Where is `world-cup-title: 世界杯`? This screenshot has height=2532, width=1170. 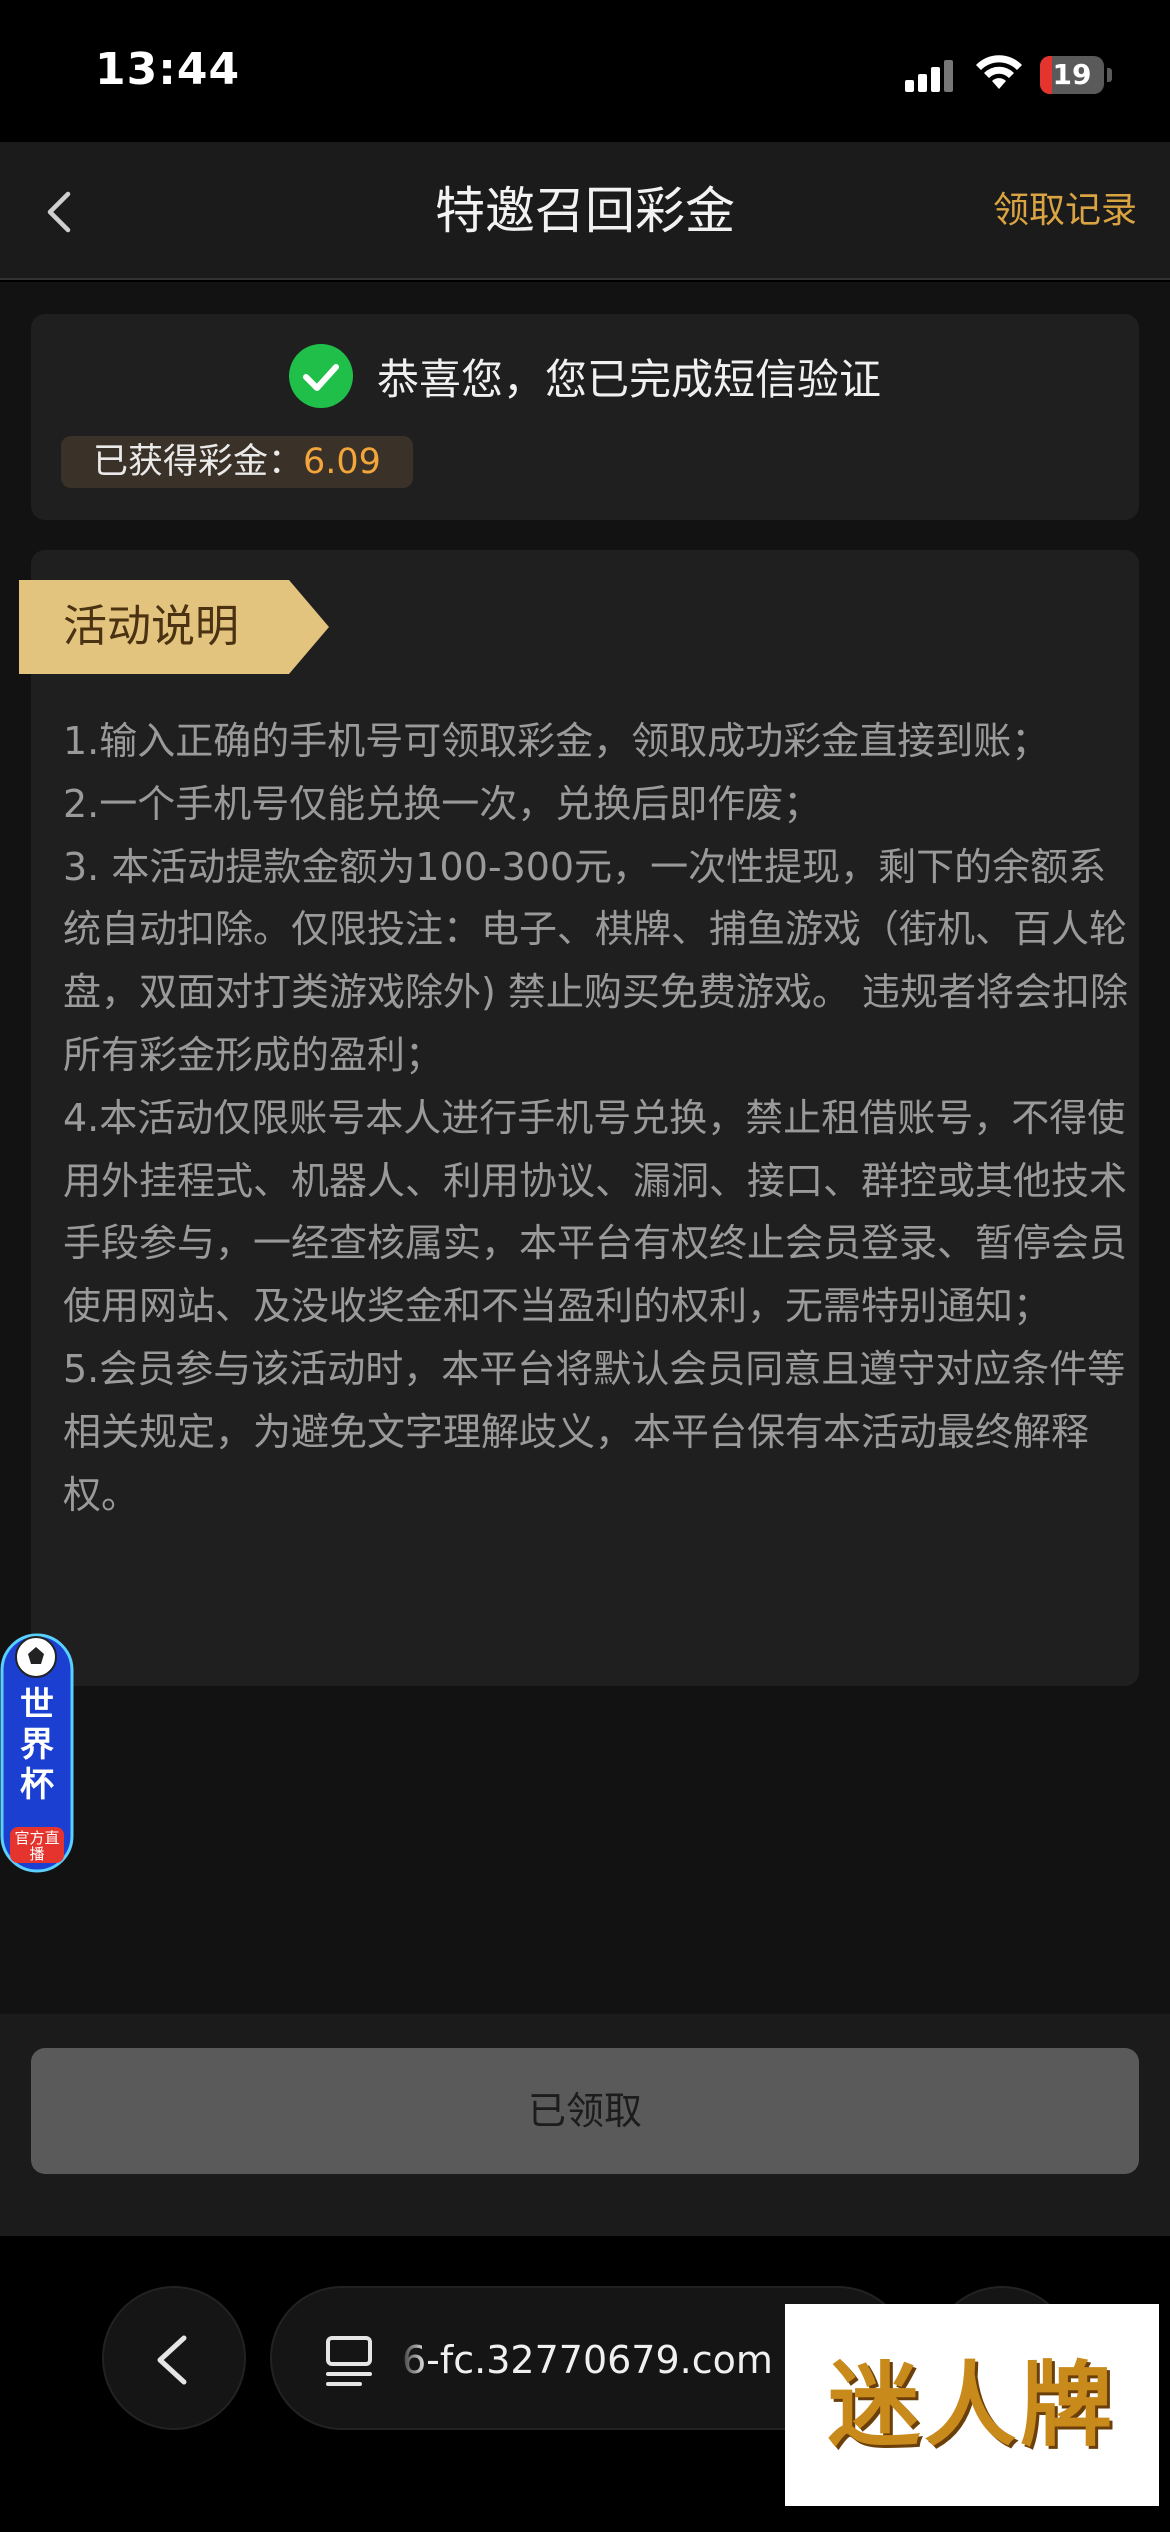 world-cup-title: 世界杯 is located at coordinates (37, 1745).